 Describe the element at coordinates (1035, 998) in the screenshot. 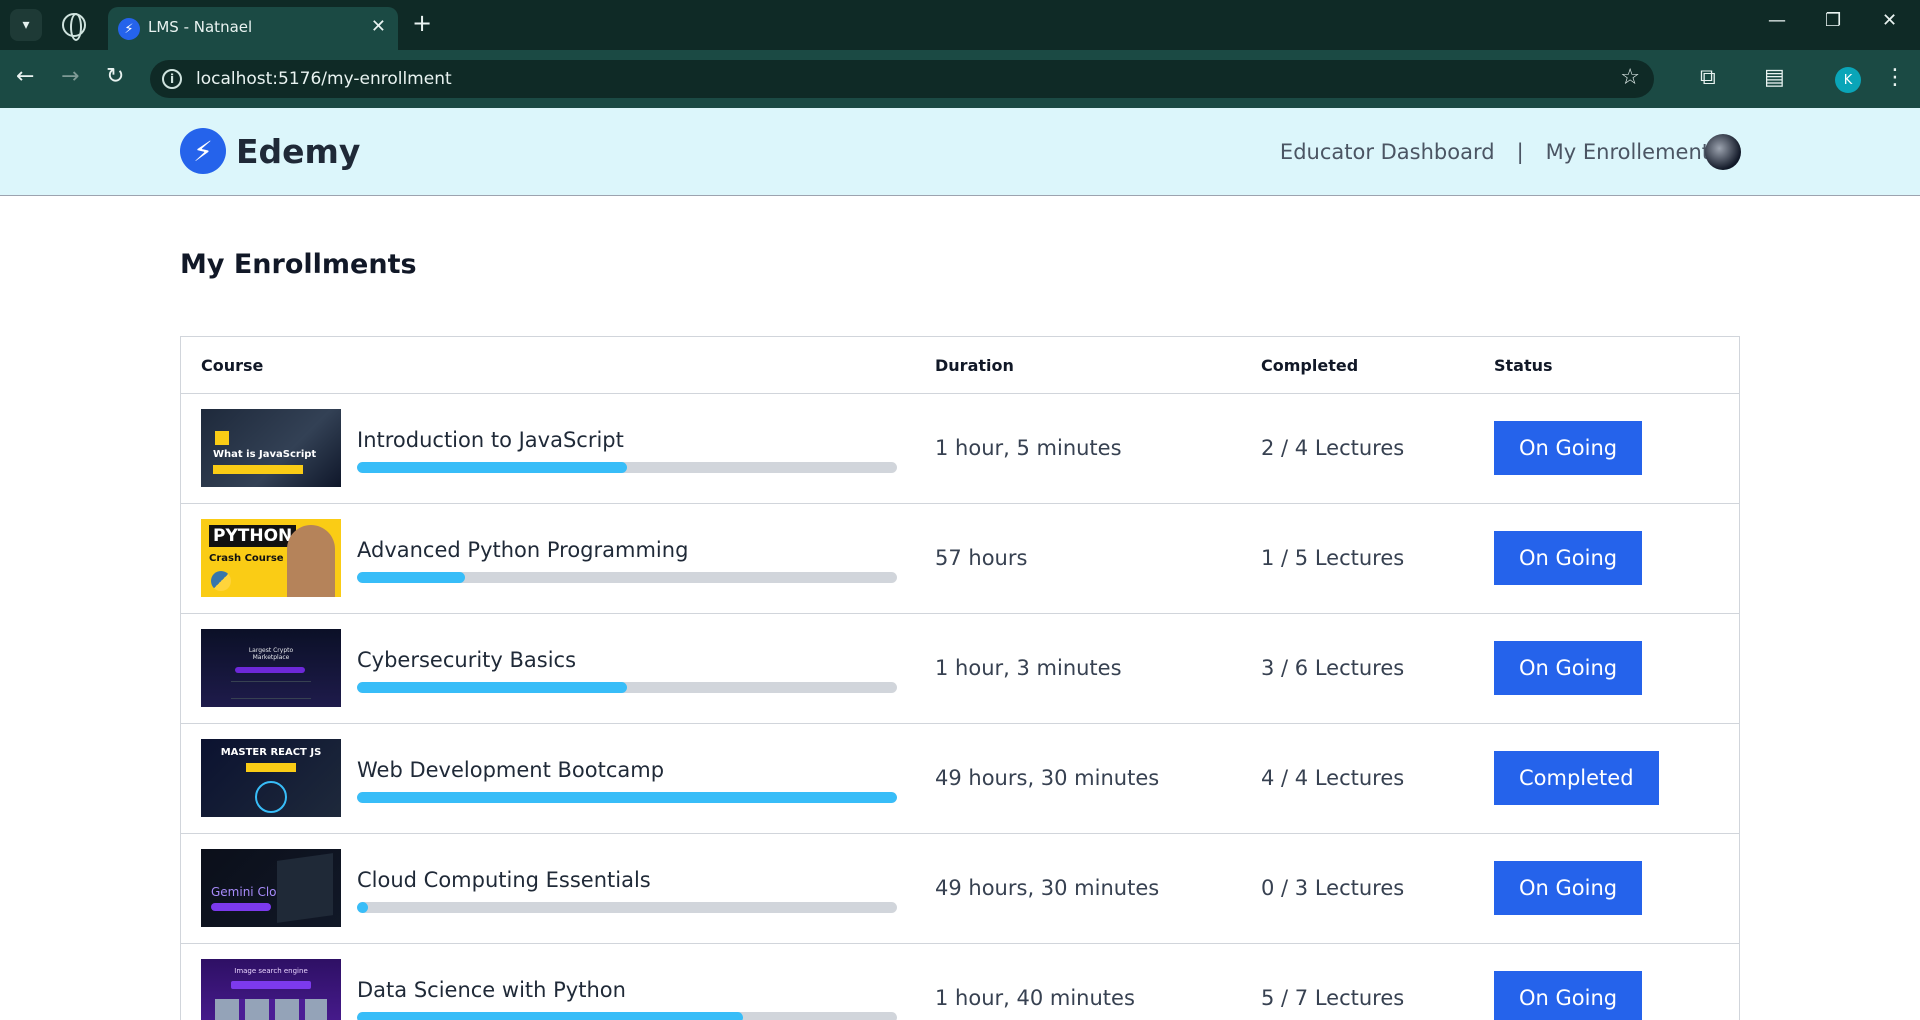

I see `duration-cell: 1 hour, 40 minutes` at that location.